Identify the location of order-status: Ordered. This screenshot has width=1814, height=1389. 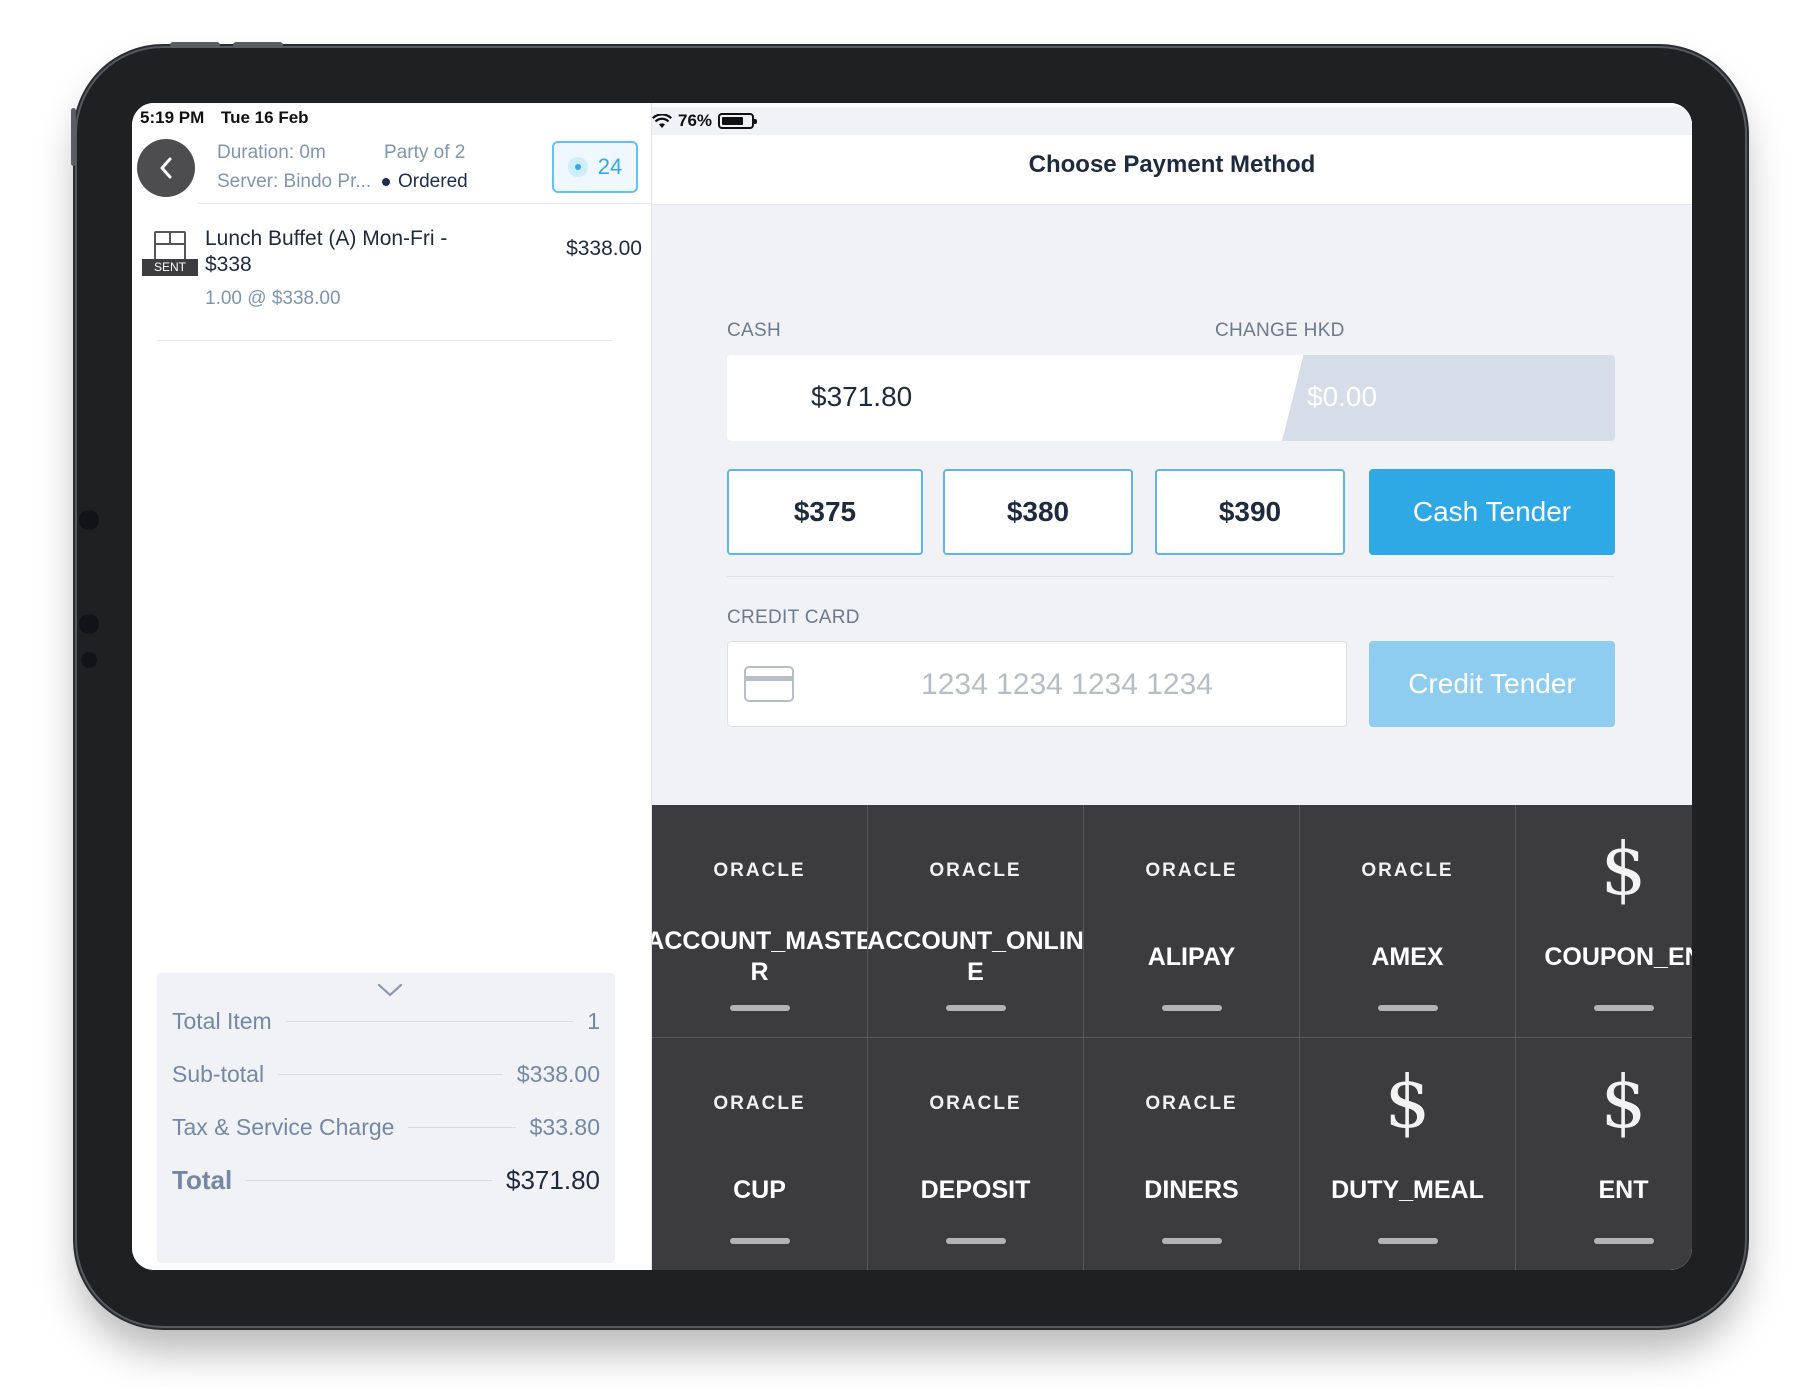
(425, 182).